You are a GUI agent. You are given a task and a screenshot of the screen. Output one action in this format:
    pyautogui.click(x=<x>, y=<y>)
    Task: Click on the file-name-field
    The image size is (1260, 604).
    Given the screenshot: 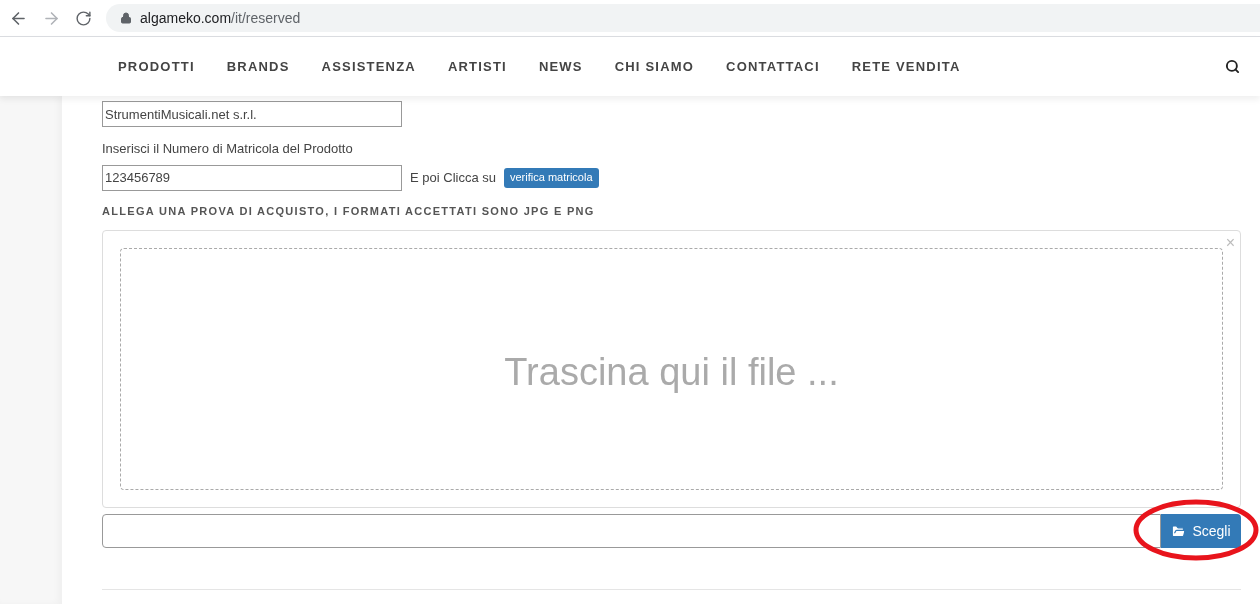 What is the action you would take?
    pyautogui.click(x=631, y=531)
    